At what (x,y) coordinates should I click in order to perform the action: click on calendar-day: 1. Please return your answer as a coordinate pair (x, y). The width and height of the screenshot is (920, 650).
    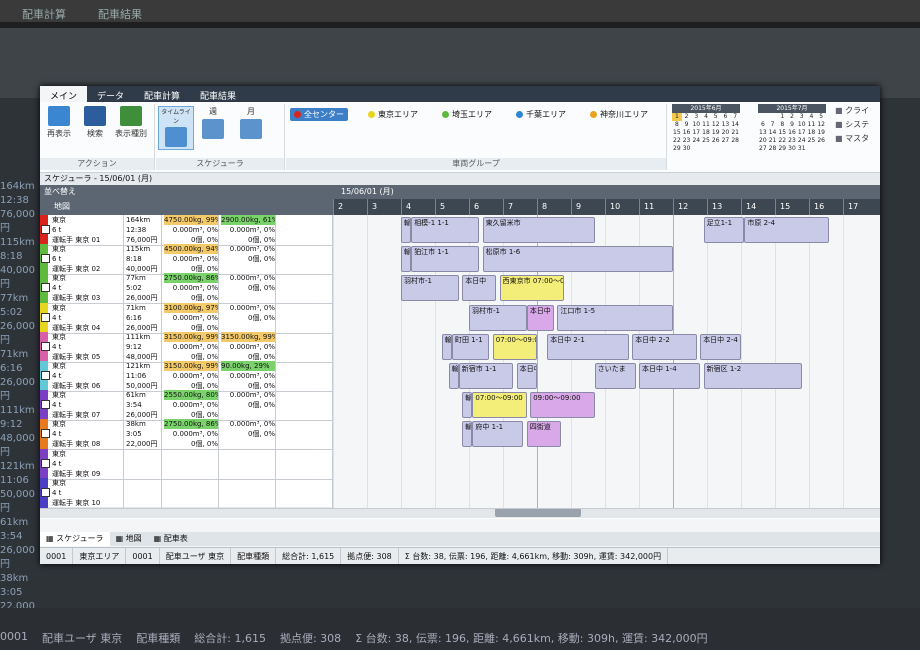
    Looking at the image, I should click on (677, 117).